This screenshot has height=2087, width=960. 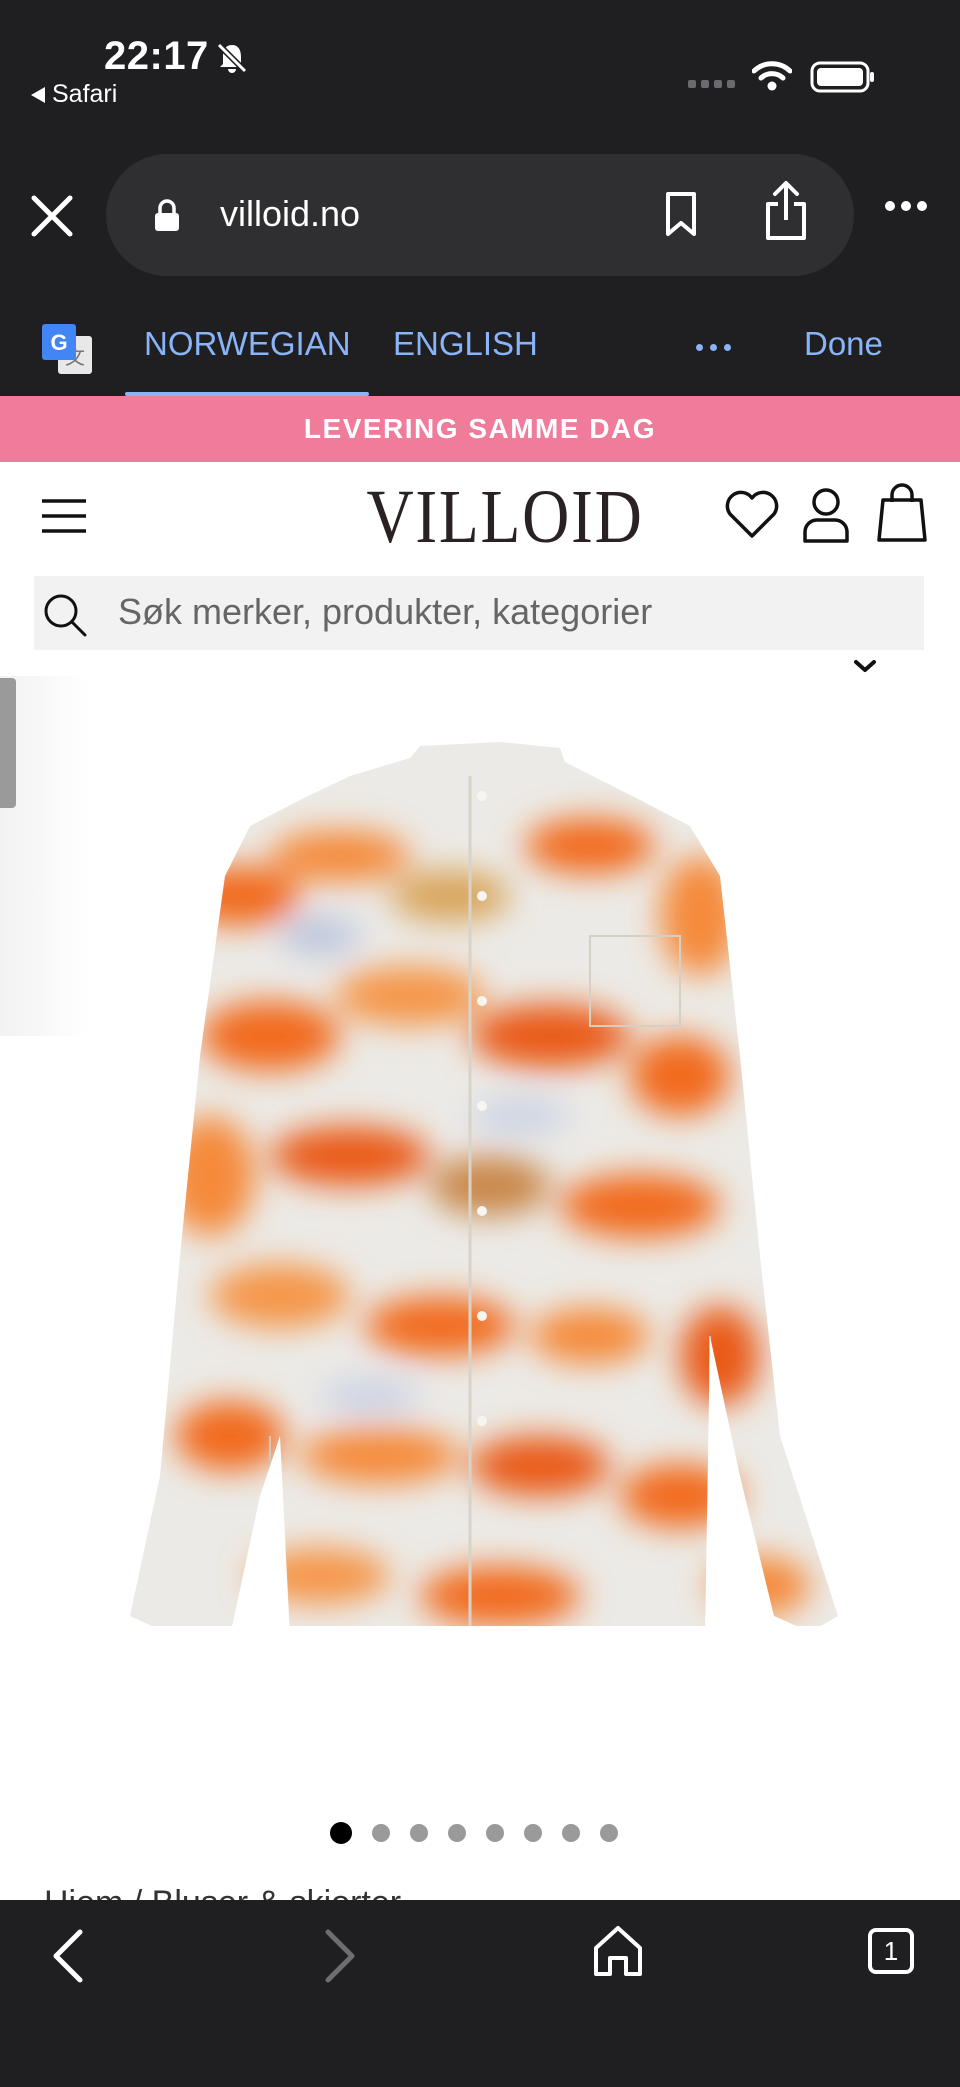 I want to click on address-bar, so click(x=480, y=215).